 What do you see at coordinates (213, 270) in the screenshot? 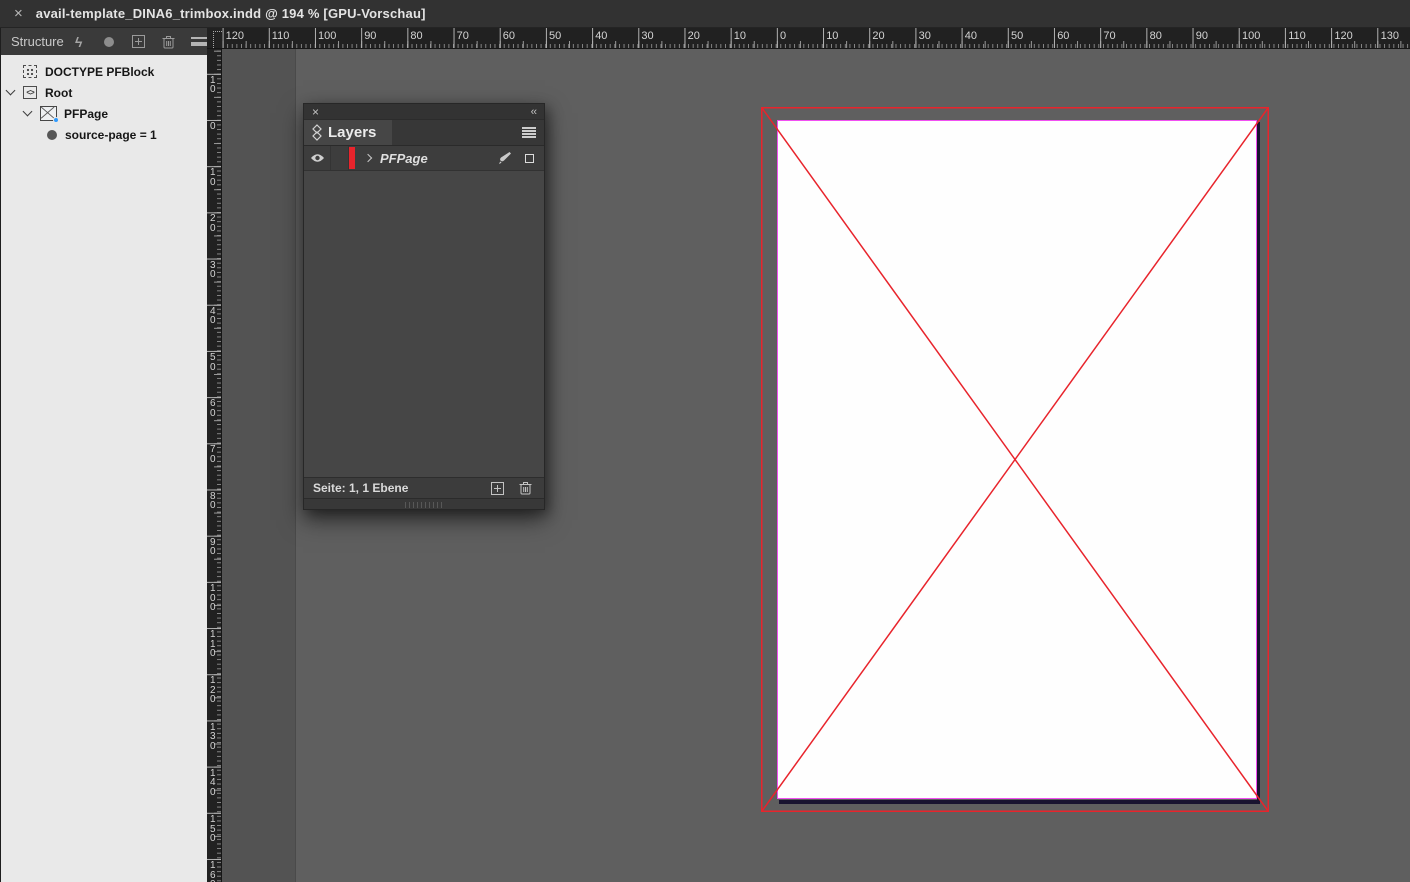
I see `ruler-label-v: 30` at bounding box center [213, 270].